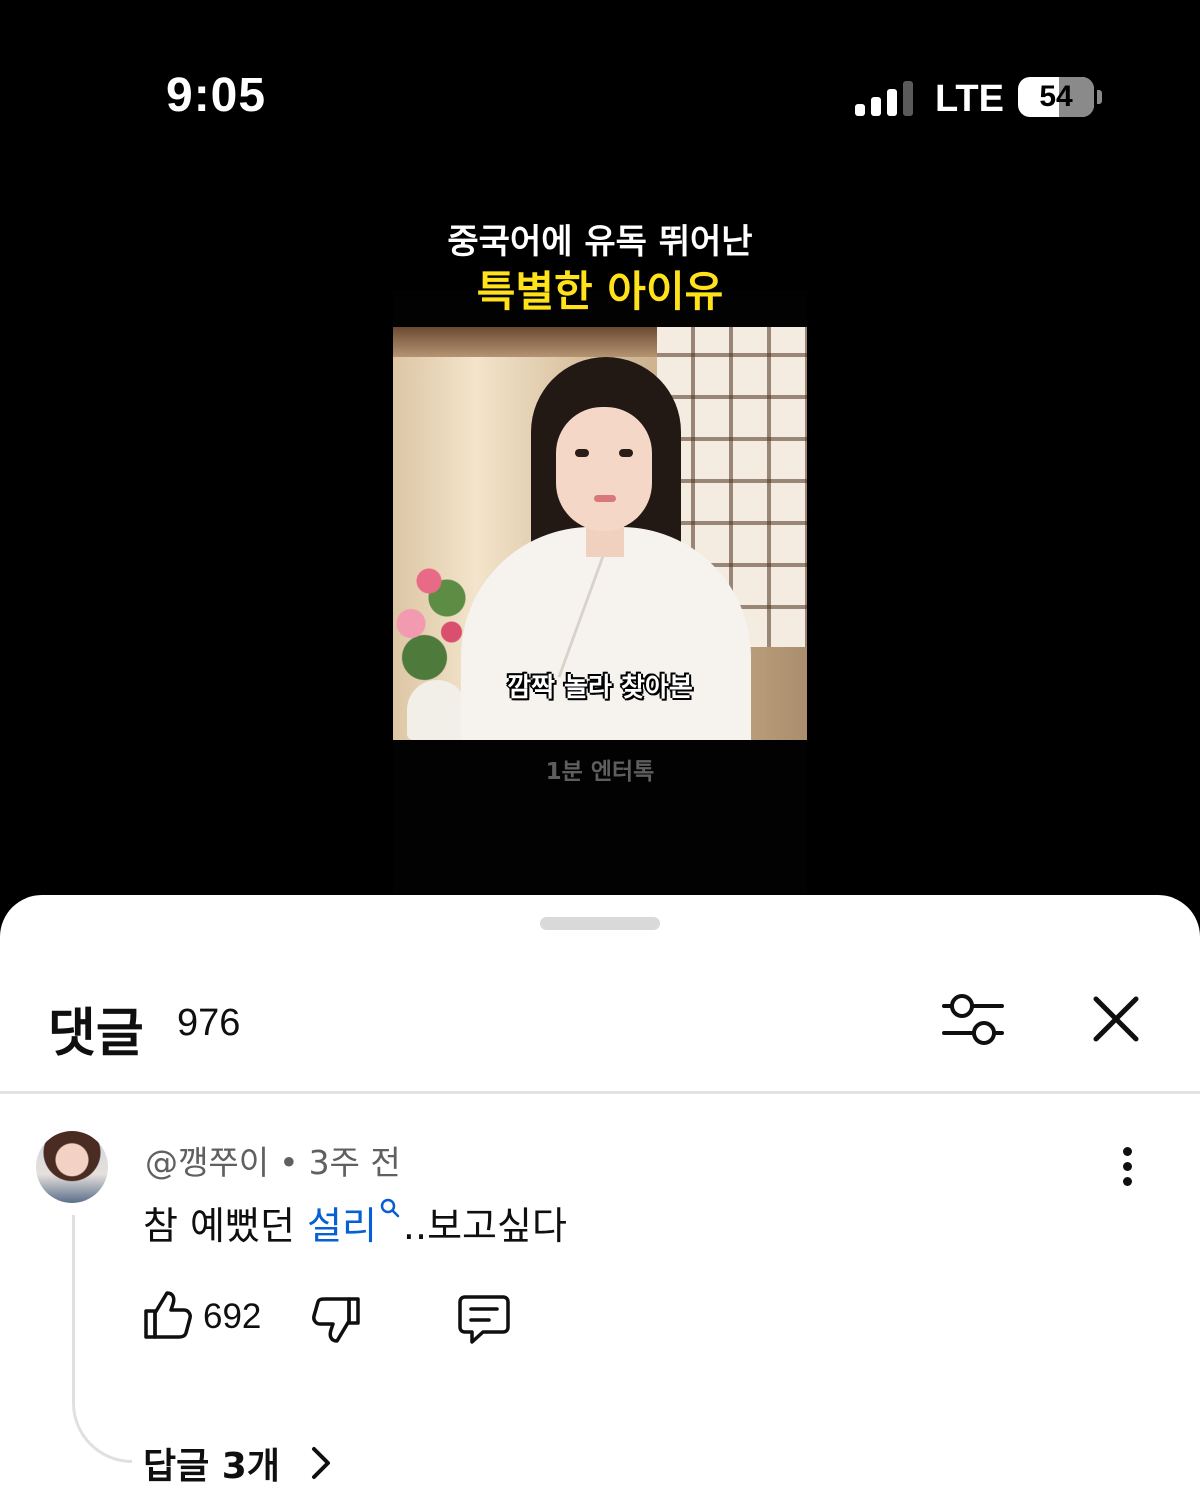 Image resolution: width=1200 pixels, height=1509 pixels. Describe the element at coordinates (209, 1023) in the screenshot. I see `comments-count: 976` at that location.